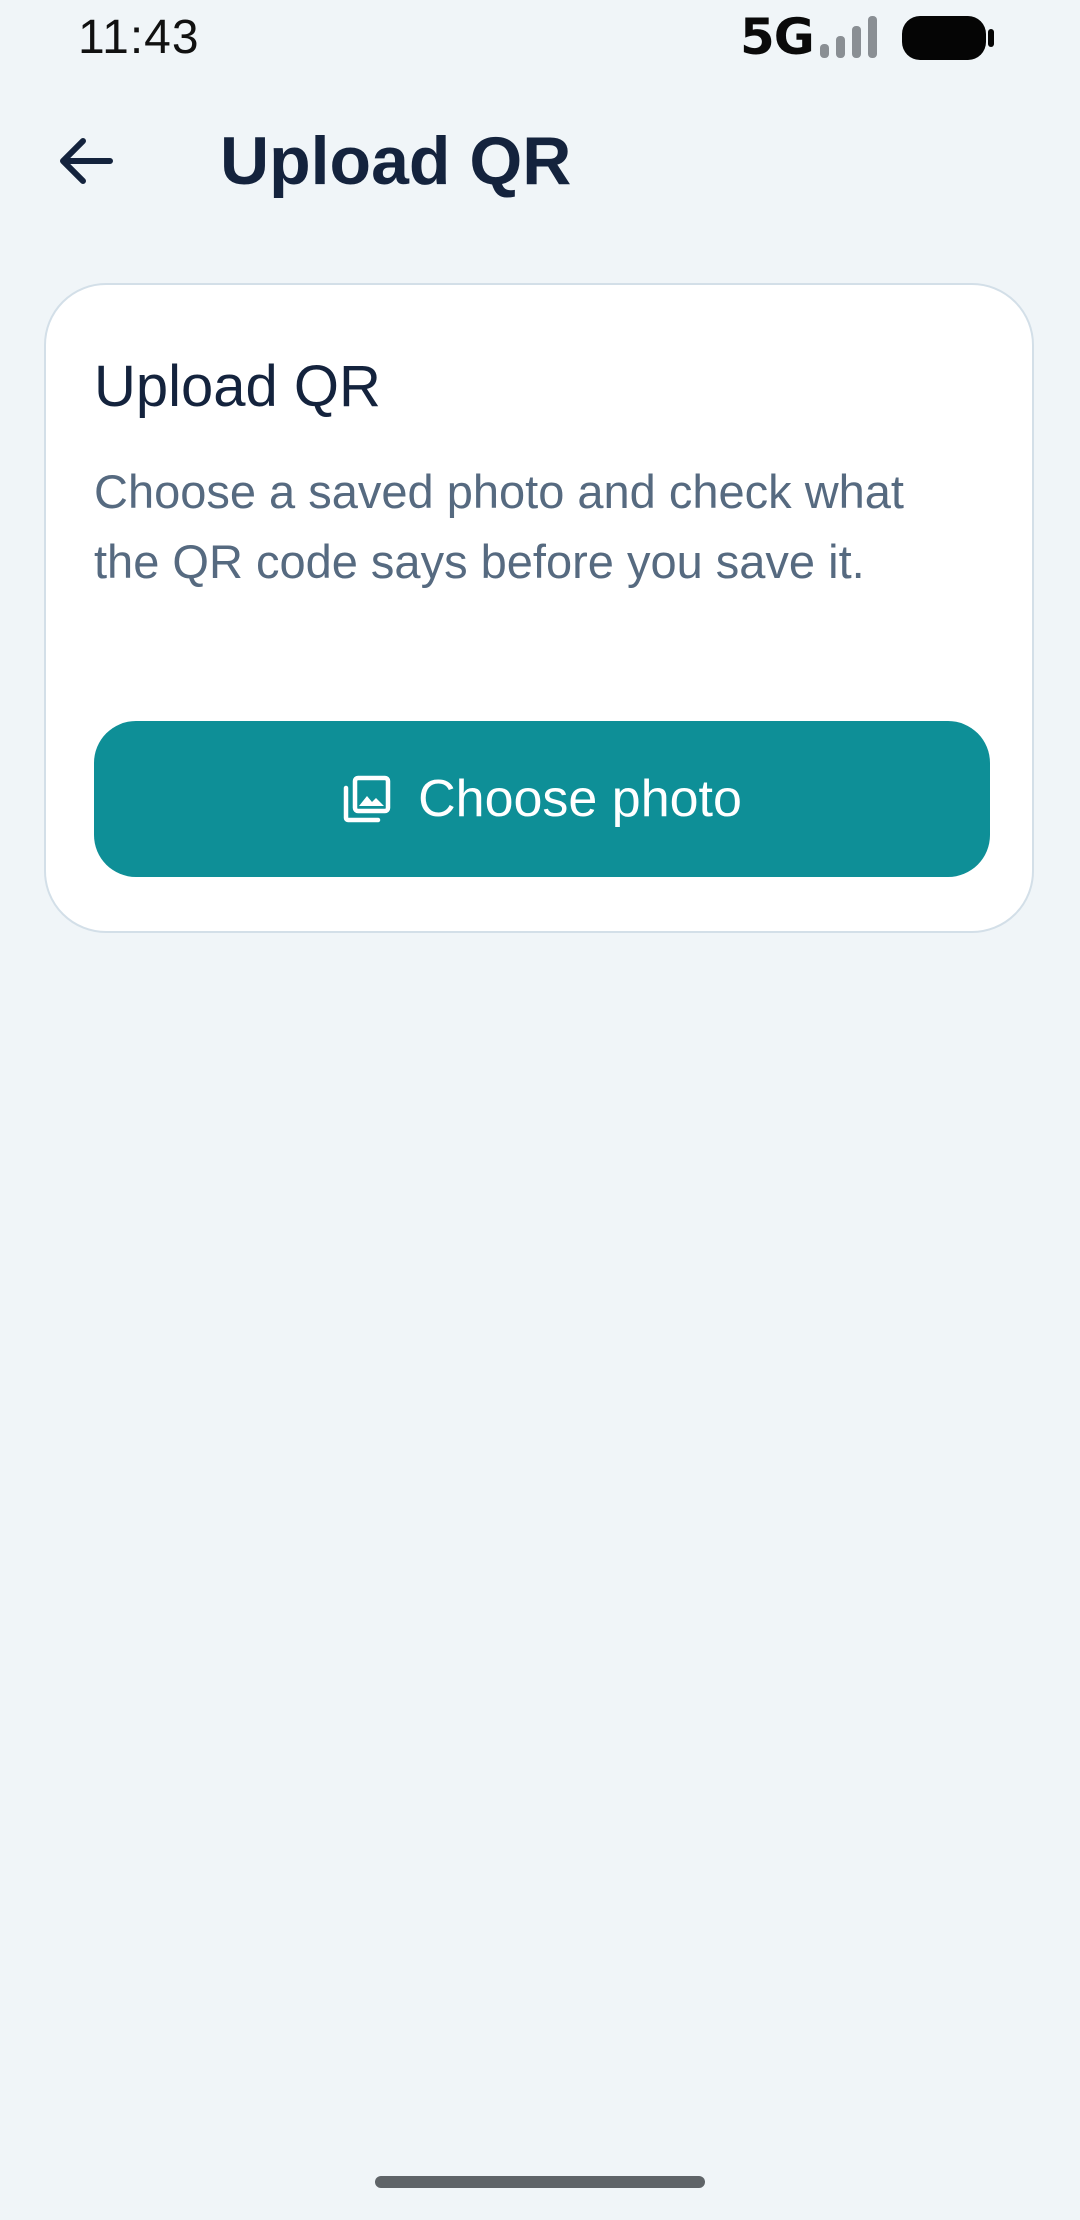 The image size is (1080, 2220). What do you see at coordinates (237, 386) in the screenshot?
I see `card-title: Upload QR` at bounding box center [237, 386].